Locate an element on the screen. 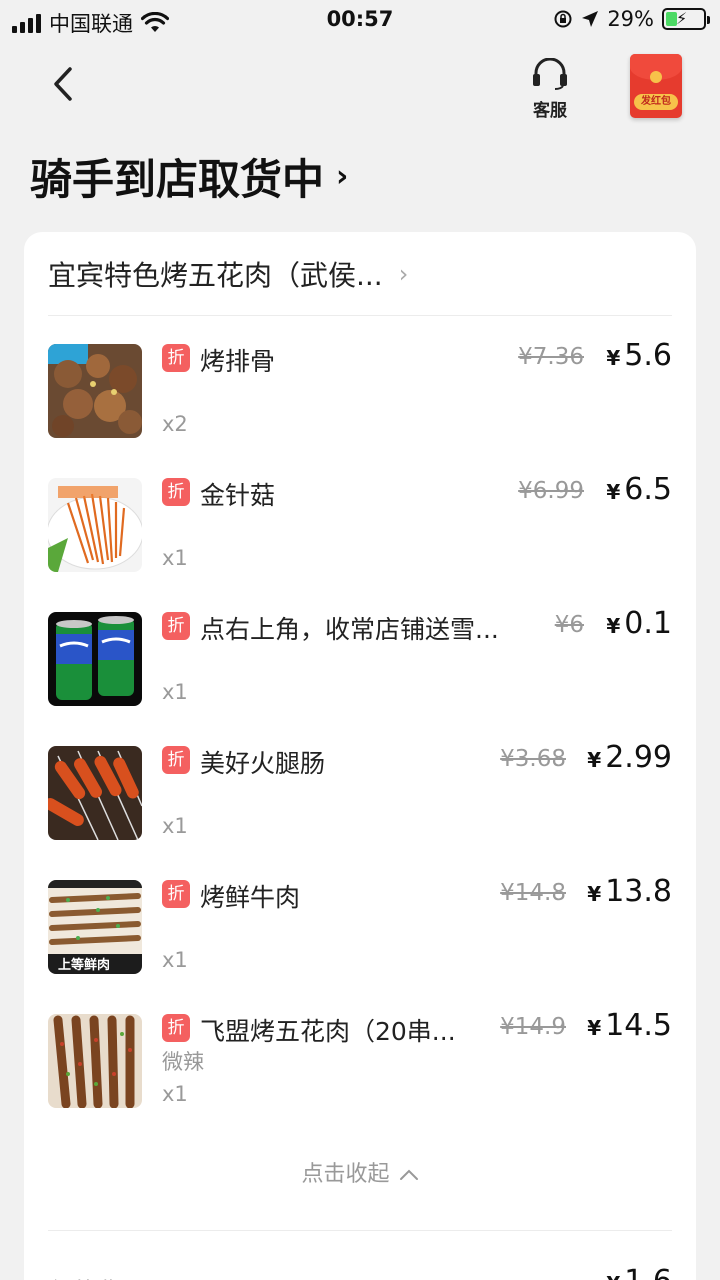 This screenshot has height=1280, width=720. original-price: ¥6 is located at coordinates (569, 625).